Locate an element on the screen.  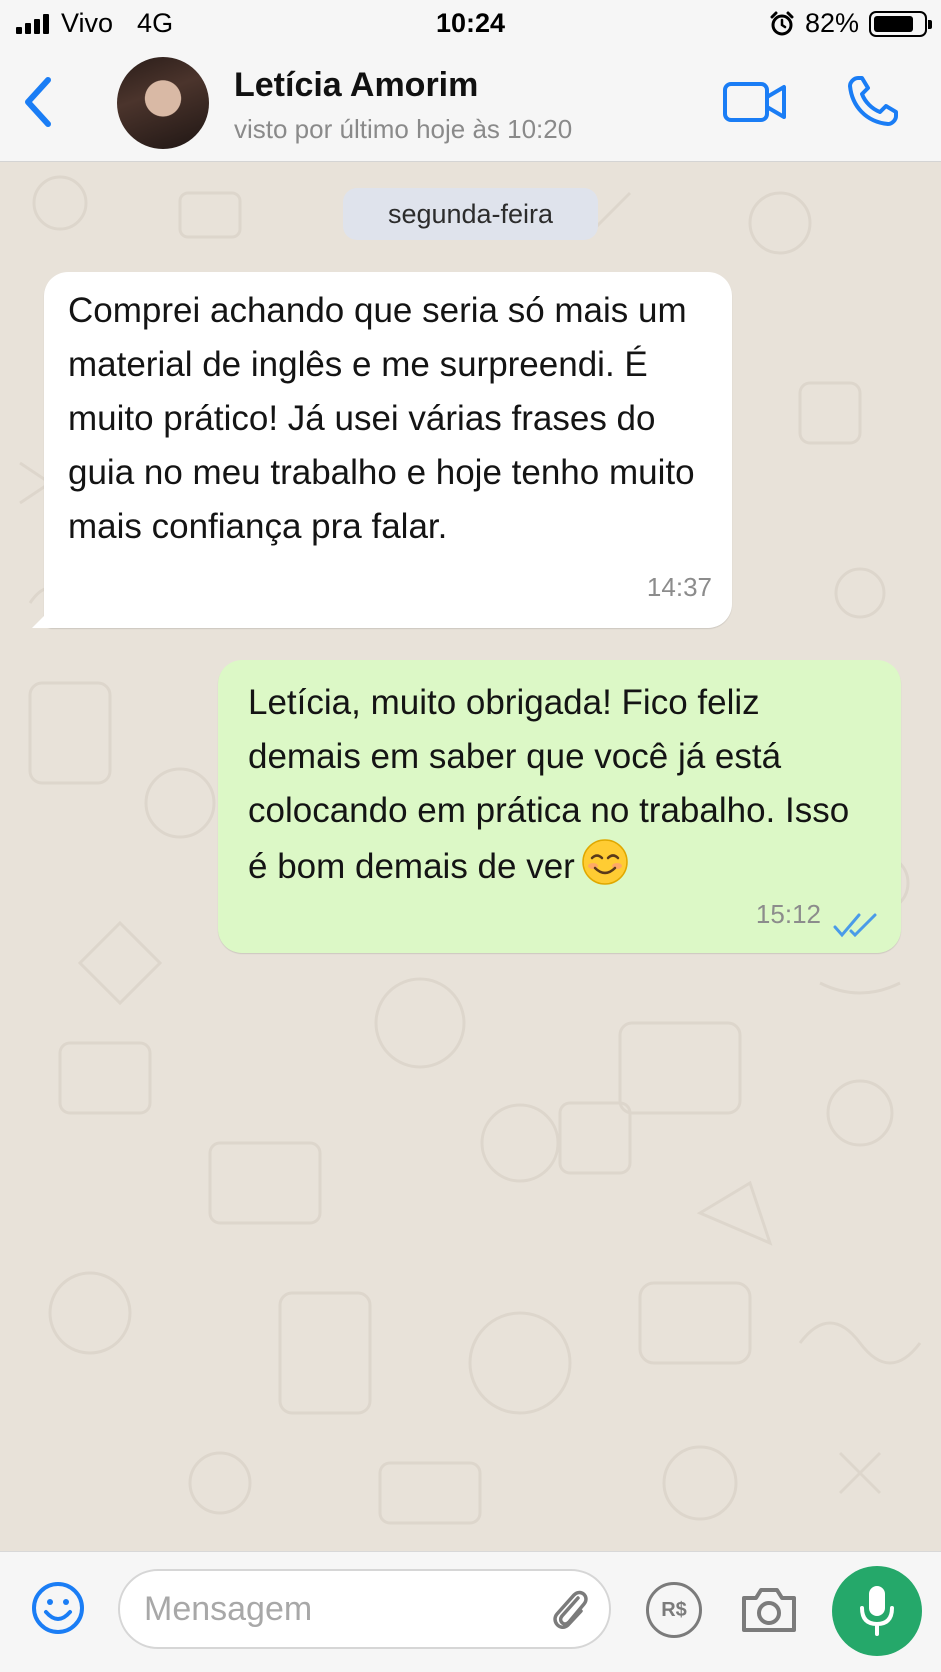
smiling-face-icon is located at coordinates (605, 862).